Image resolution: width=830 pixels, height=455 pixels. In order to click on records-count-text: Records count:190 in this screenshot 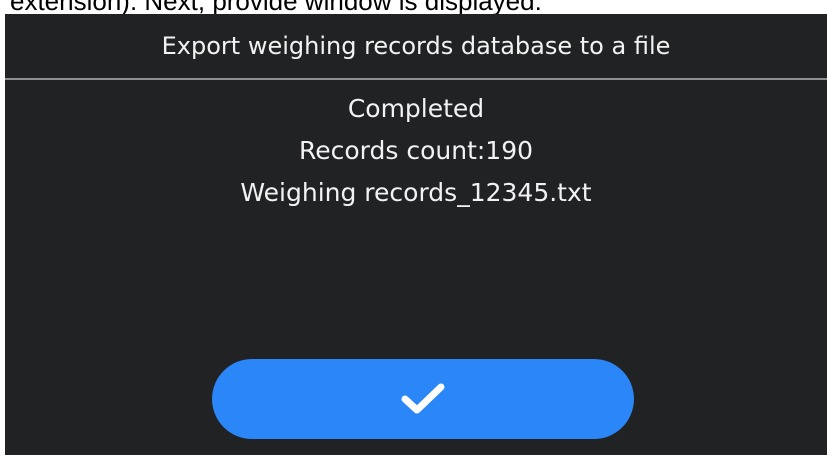, I will do `click(416, 150)`.